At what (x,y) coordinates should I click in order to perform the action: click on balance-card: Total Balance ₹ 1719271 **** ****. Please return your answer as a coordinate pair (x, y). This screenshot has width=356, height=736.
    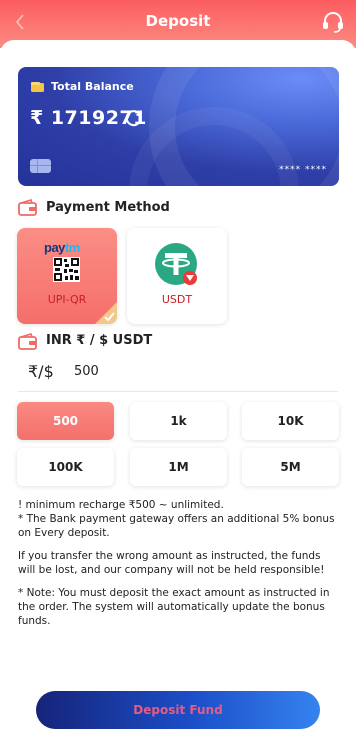
    Looking at the image, I should click on (178, 126).